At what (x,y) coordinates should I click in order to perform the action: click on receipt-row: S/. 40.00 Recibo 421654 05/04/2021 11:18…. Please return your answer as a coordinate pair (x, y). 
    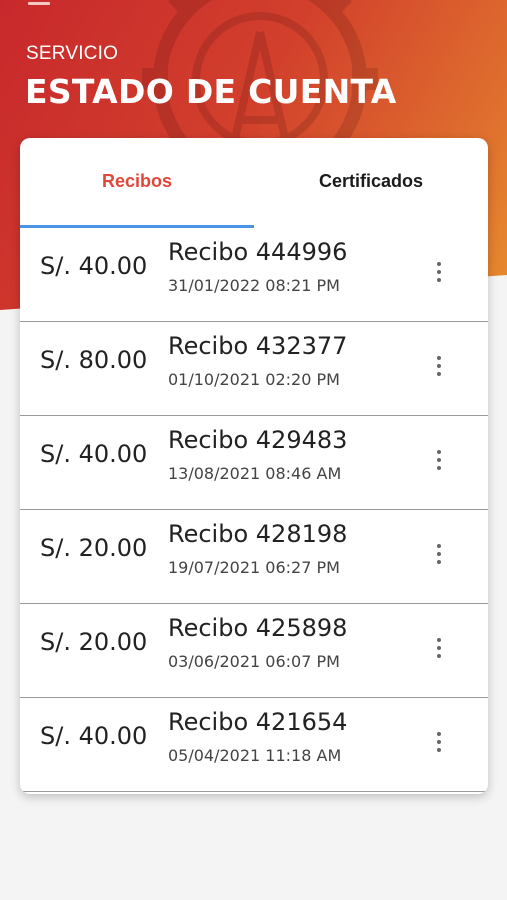
    Looking at the image, I should click on (254, 745).